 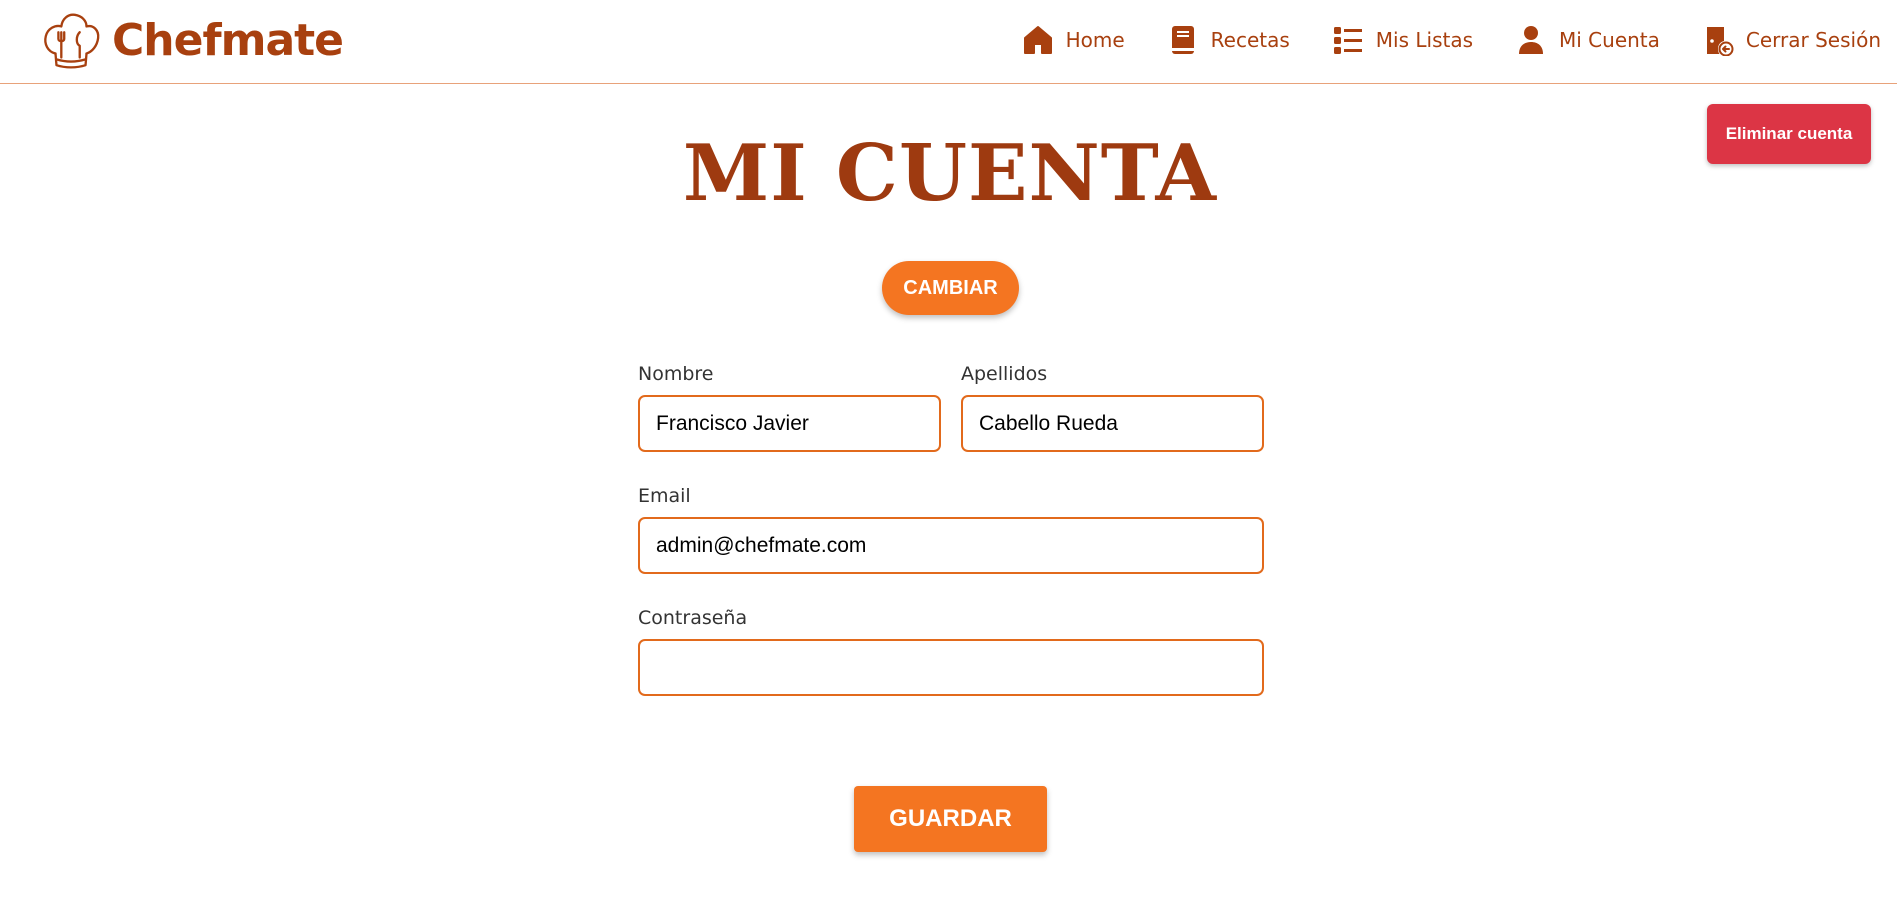 I want to click on nav-item-mis-listas: Mis Listas, so click(x=1402, y=40).